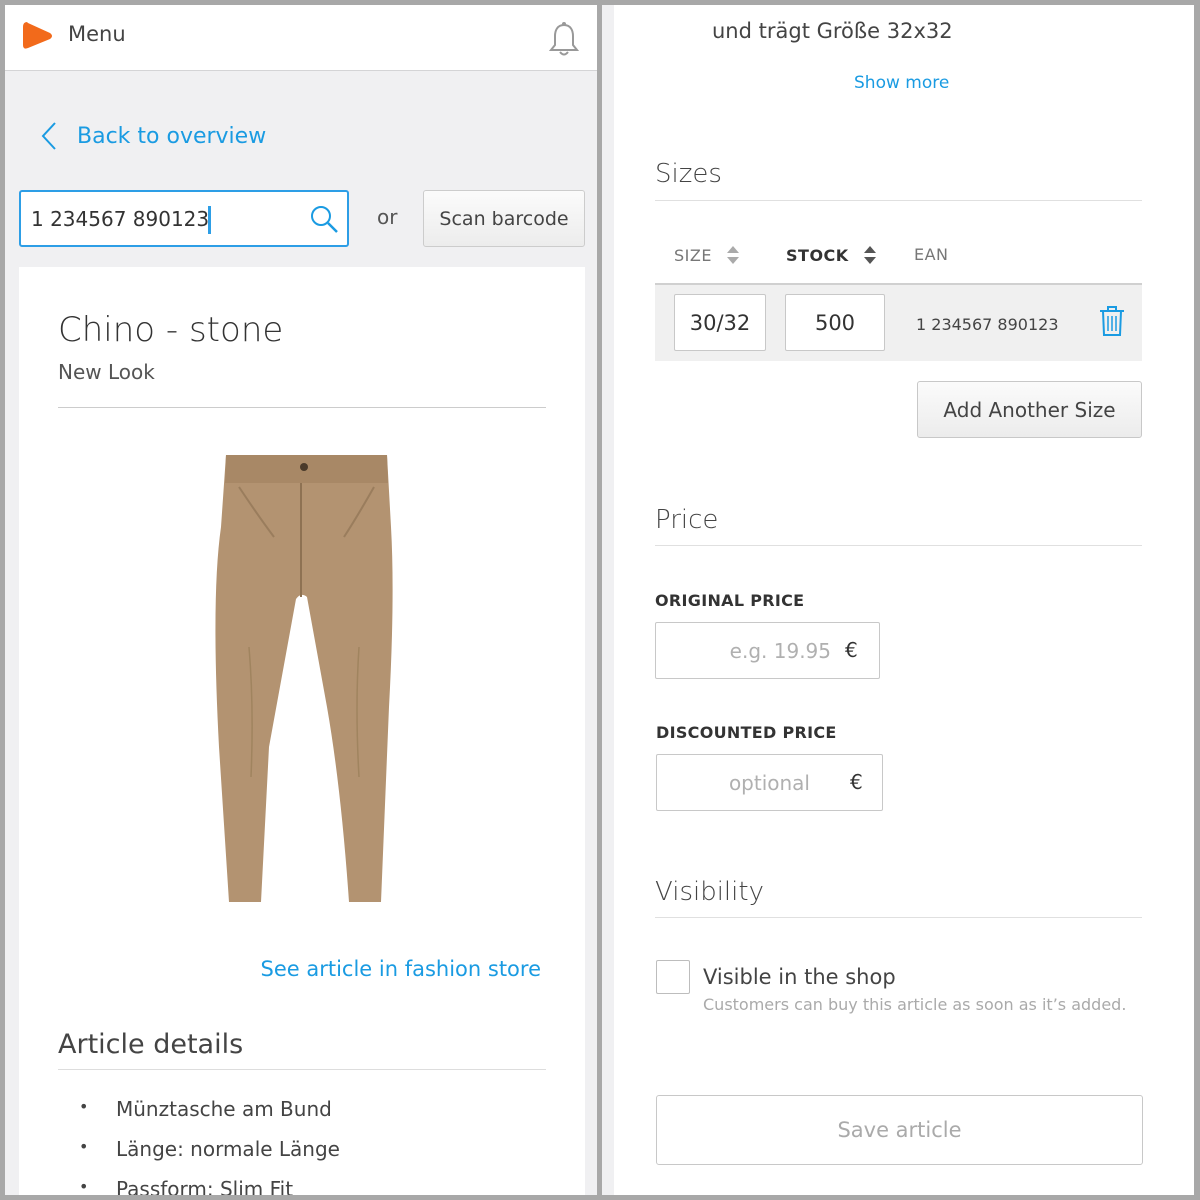 The width and height of the screenshot is (1200, 1200). I want to click on visible-in-shop-label: Visible in the shop, so click(799, 977).